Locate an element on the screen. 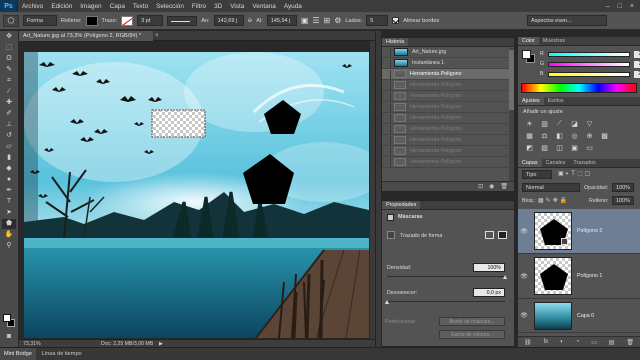 The image size is (640, 360). layer-name: Polígono 1 is located at coordinates (589, 276).